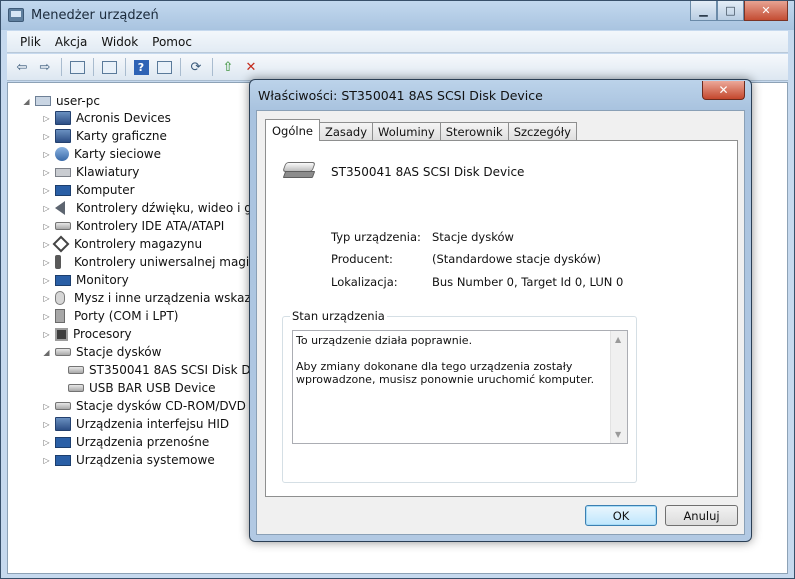  Describe the element at coordinates (473, 237) in the screenshot. I see `device-type-value: Stacje dysków` at that location.